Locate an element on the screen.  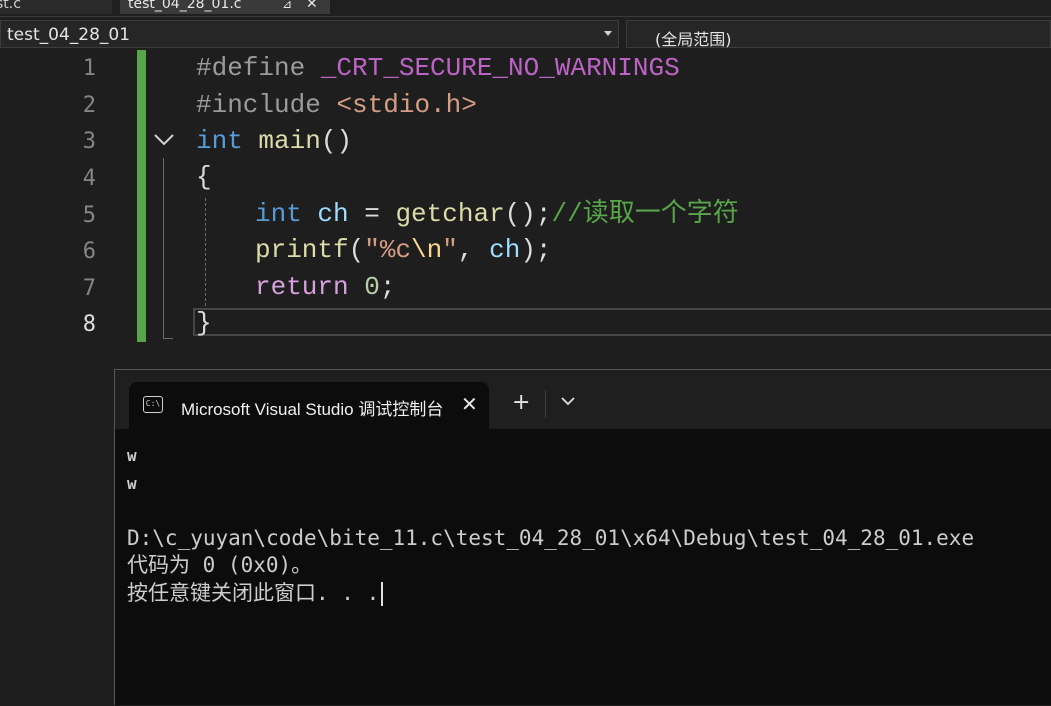
line-number: 6 is located at coordinates (89, 251).